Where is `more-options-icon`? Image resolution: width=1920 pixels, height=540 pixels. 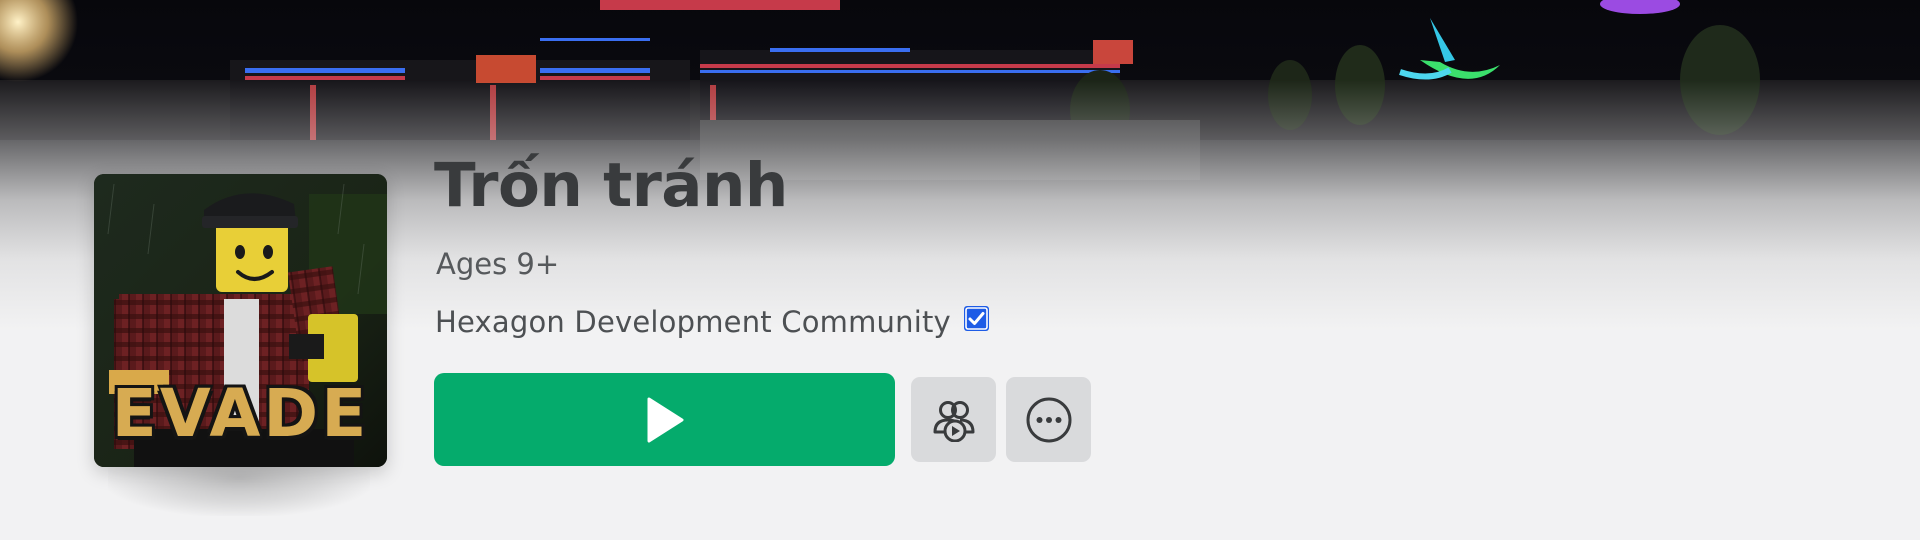
more-options-icon is located at coordinates (1048, 419).